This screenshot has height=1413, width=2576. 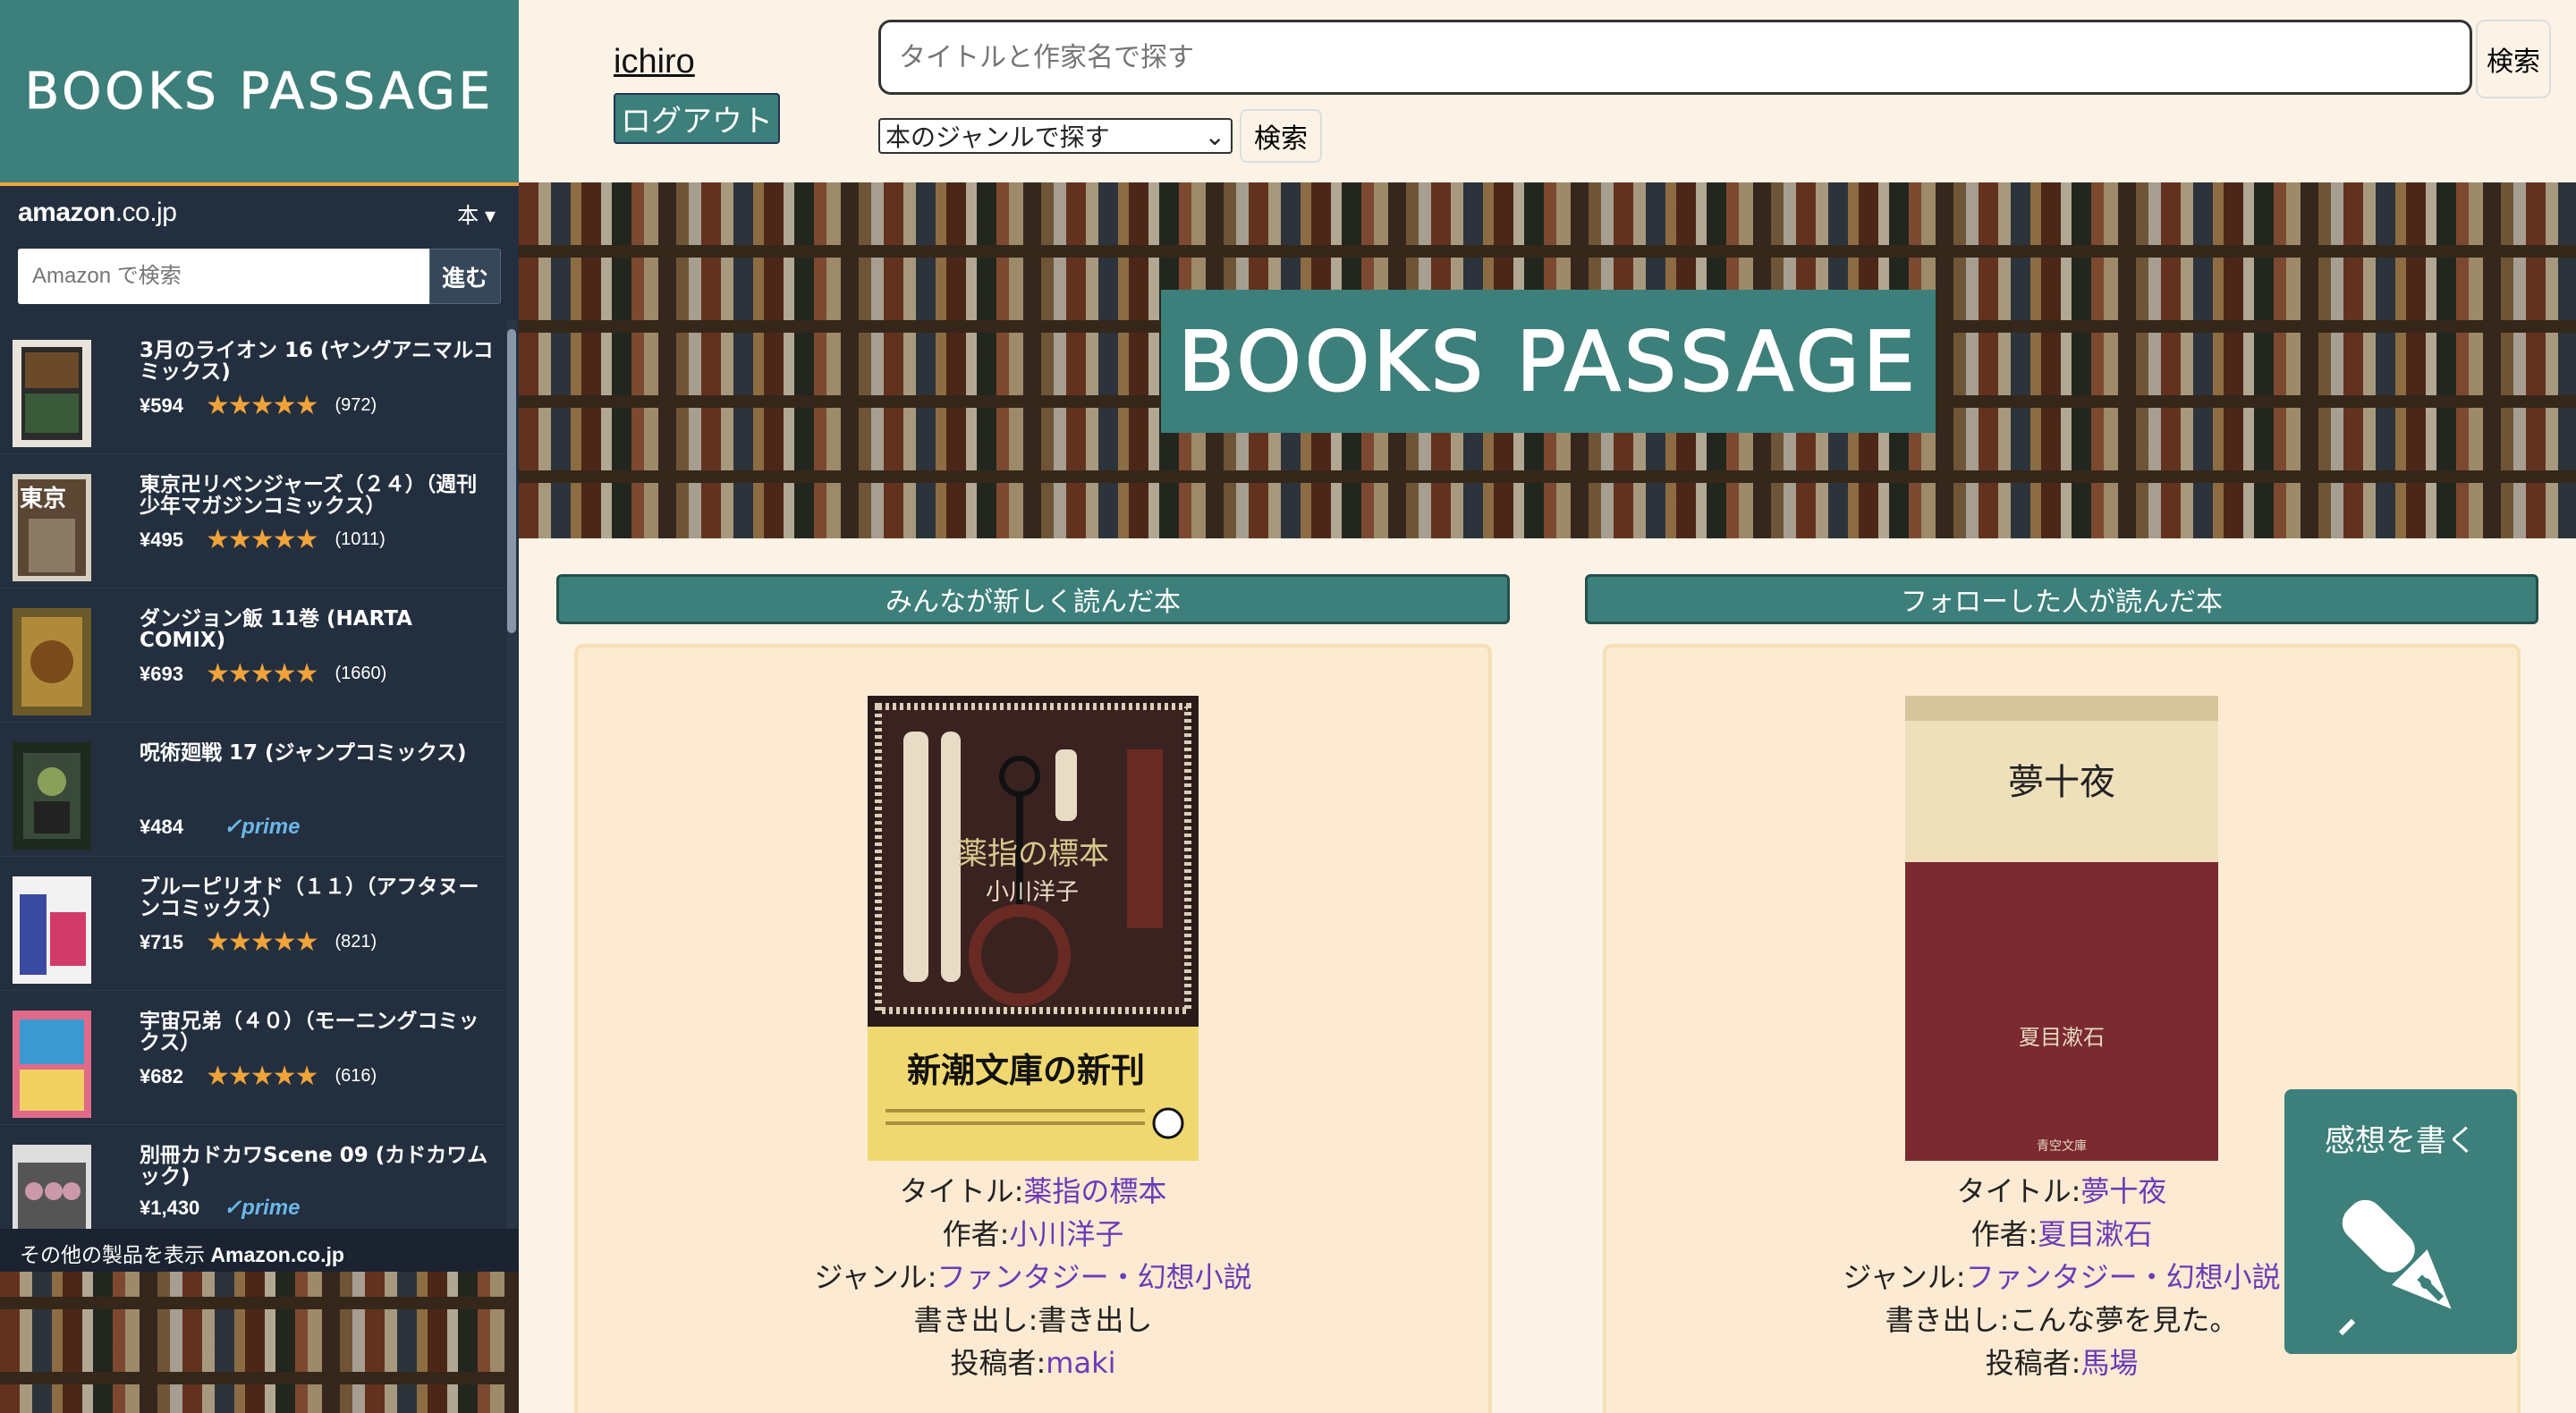 I want to click on brand-title: BOOKS PASSAGE, so click(x=259, y=91).